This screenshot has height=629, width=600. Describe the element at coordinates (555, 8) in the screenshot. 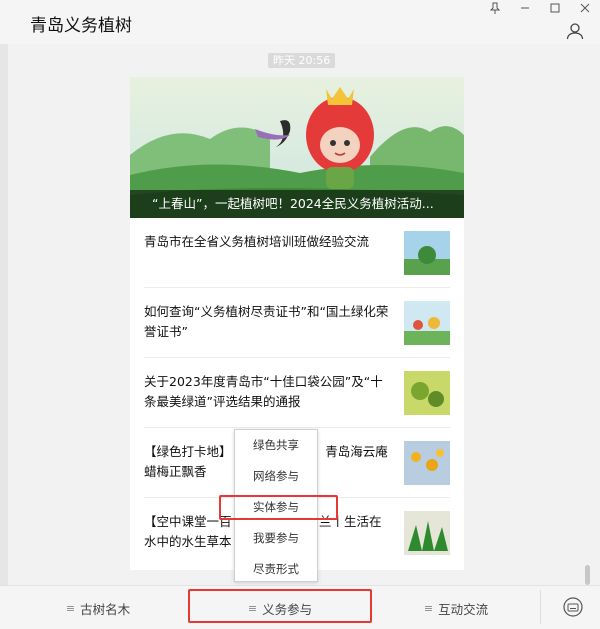

I see `maximize-icon` at that location.